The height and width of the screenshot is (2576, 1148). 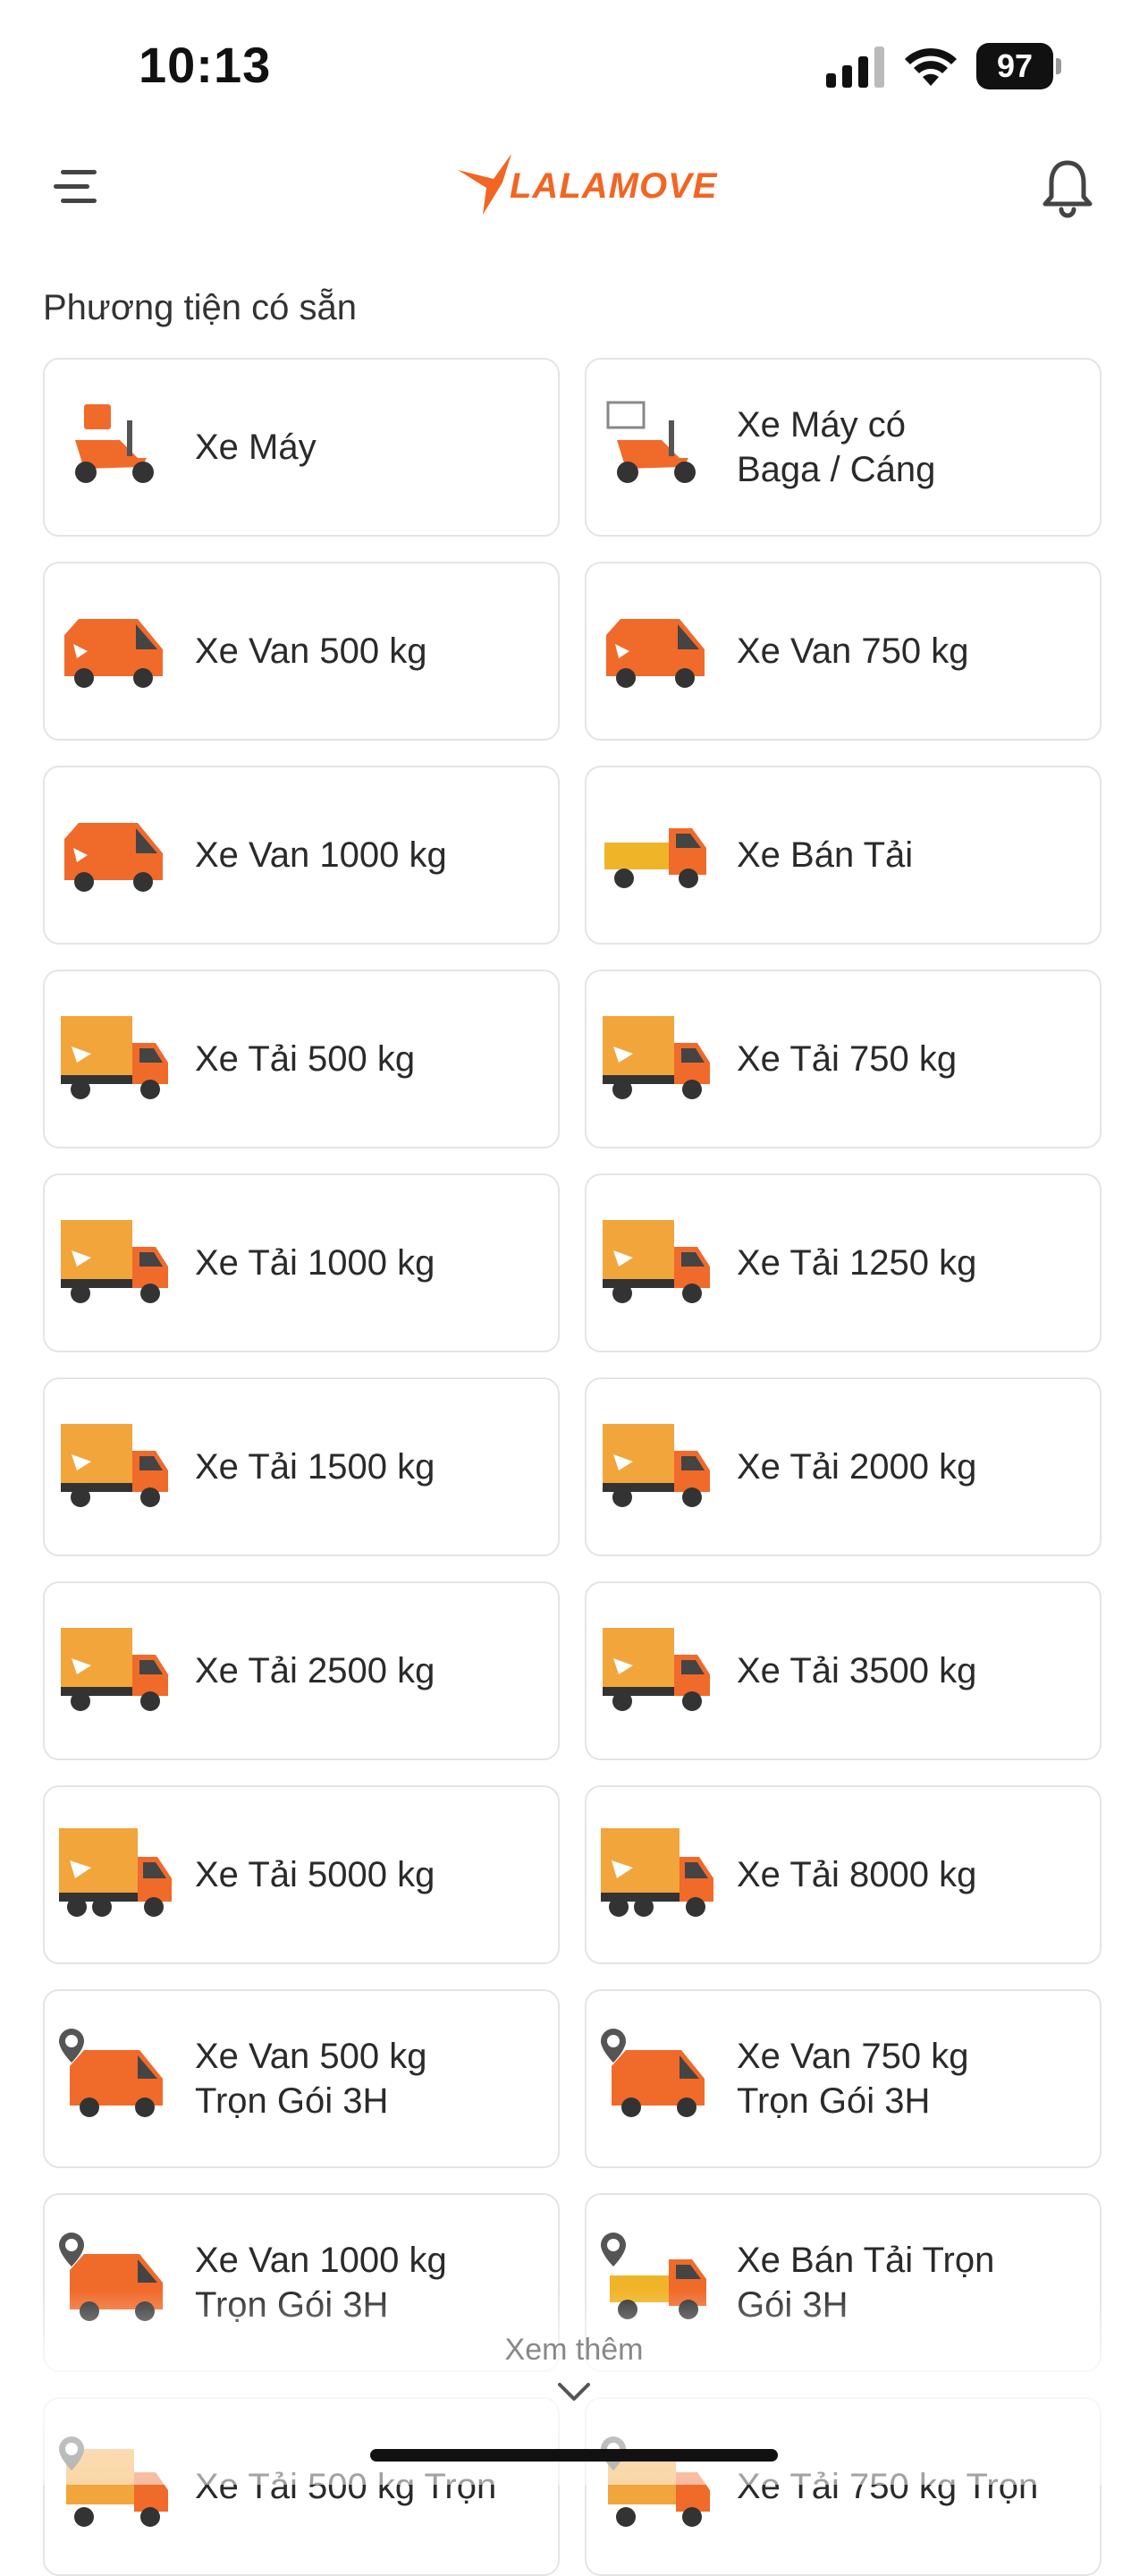 What do you see at coordinates (115, 449) in the screenshot?
I see `scooter-icon` at bounding box center [115, 449].